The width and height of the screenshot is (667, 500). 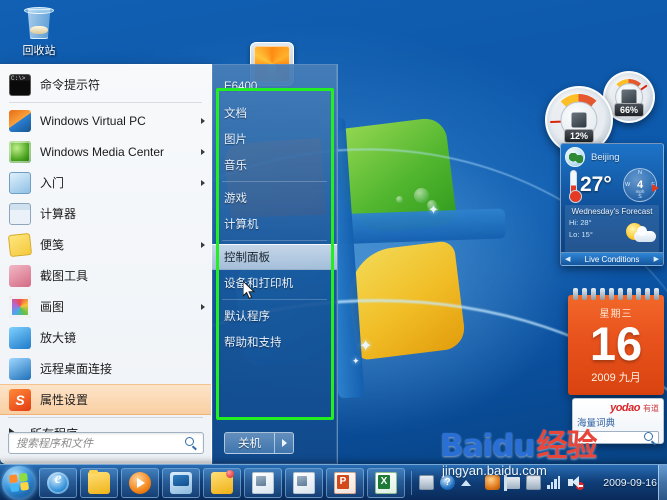 I want to click on start-menu-place-label: 计算机, so click(x=241, y=225).